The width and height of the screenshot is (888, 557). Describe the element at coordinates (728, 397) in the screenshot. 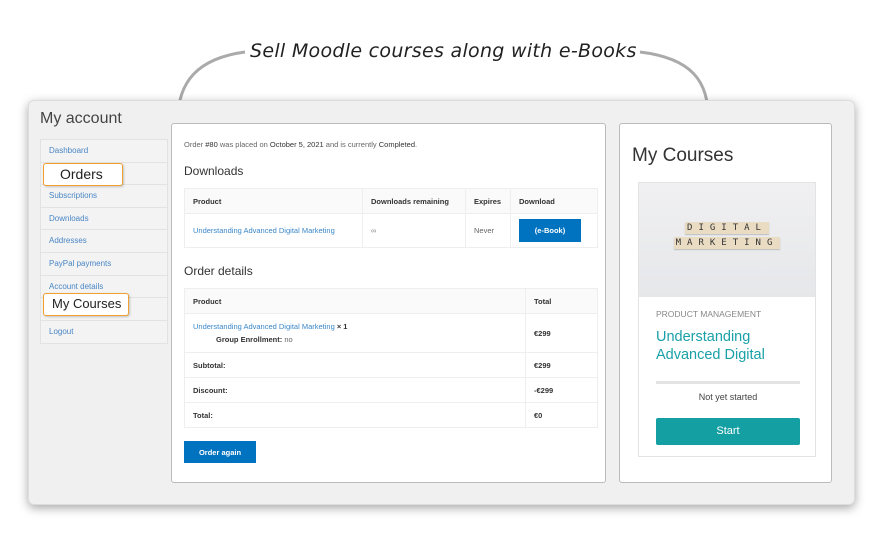

I see `course-status: Not yet started` at that location.